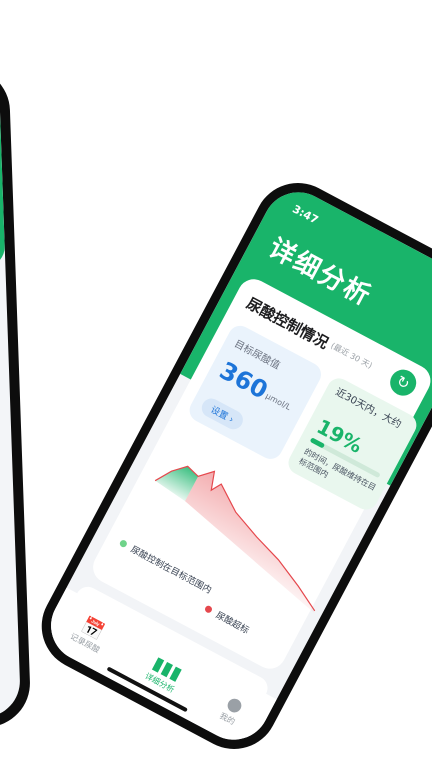 The height and width of the screenshot is (768, 432). What do you see at coordinates (403, 383) in the screenshot?
I see `refresh-icon: ↻` at bounding box center [403, 383].